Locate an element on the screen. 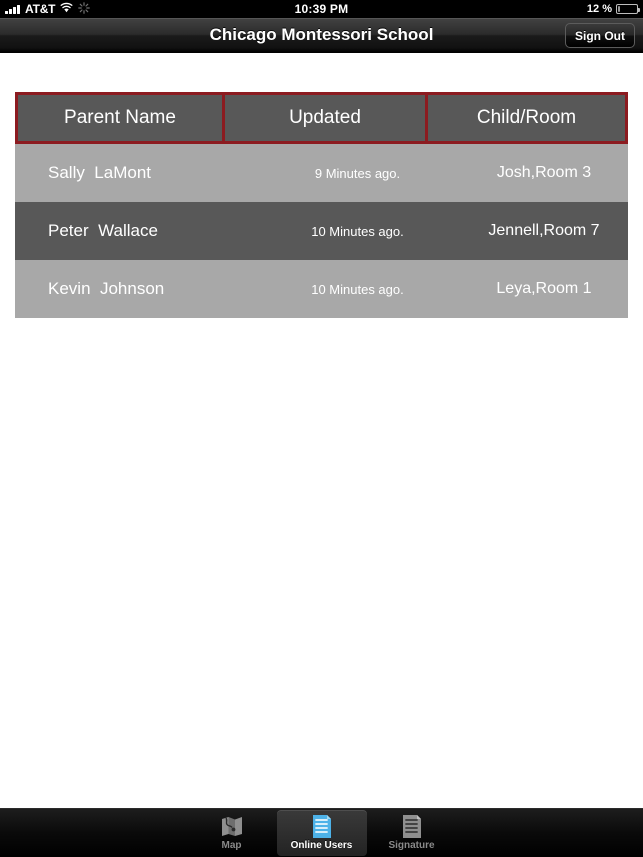 Image resolution: width=643 pixels, height=857 pixels. map-icon is located at coordinates (232, 826).